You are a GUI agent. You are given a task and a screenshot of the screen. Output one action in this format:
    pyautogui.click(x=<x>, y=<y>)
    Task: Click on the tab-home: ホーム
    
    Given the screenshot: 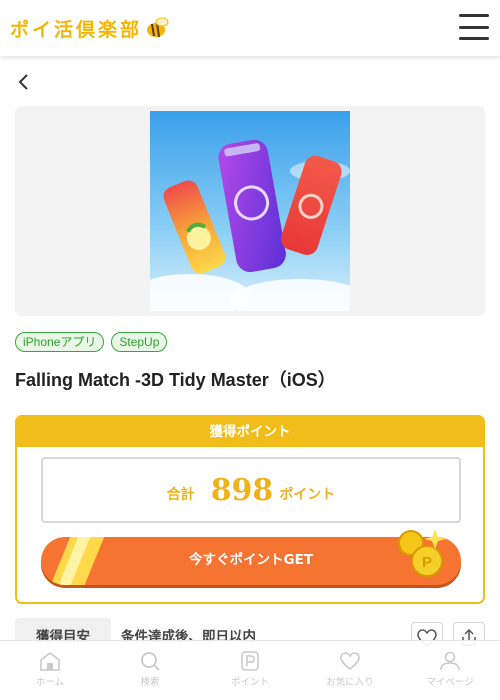 What is the action you would take?
    pyautogui.click(x=50, y=670)
    